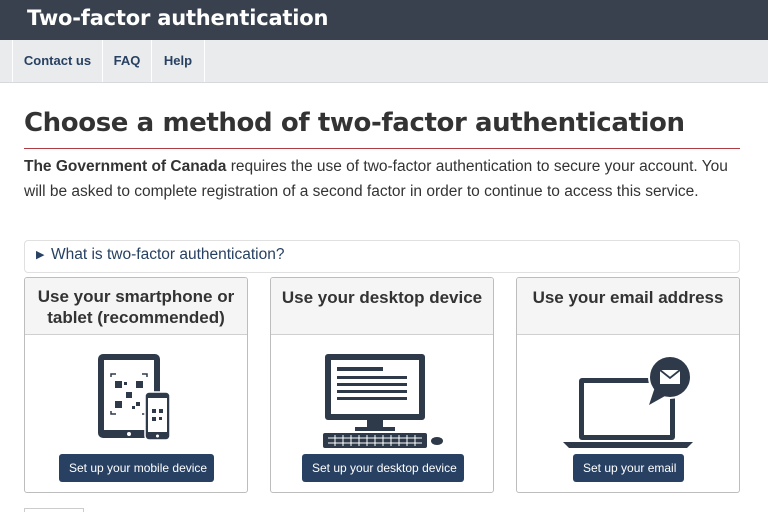 The width and height of the screenshot is (768, 512). I want to click on nav-faq: FAQ, so click(127, 61).